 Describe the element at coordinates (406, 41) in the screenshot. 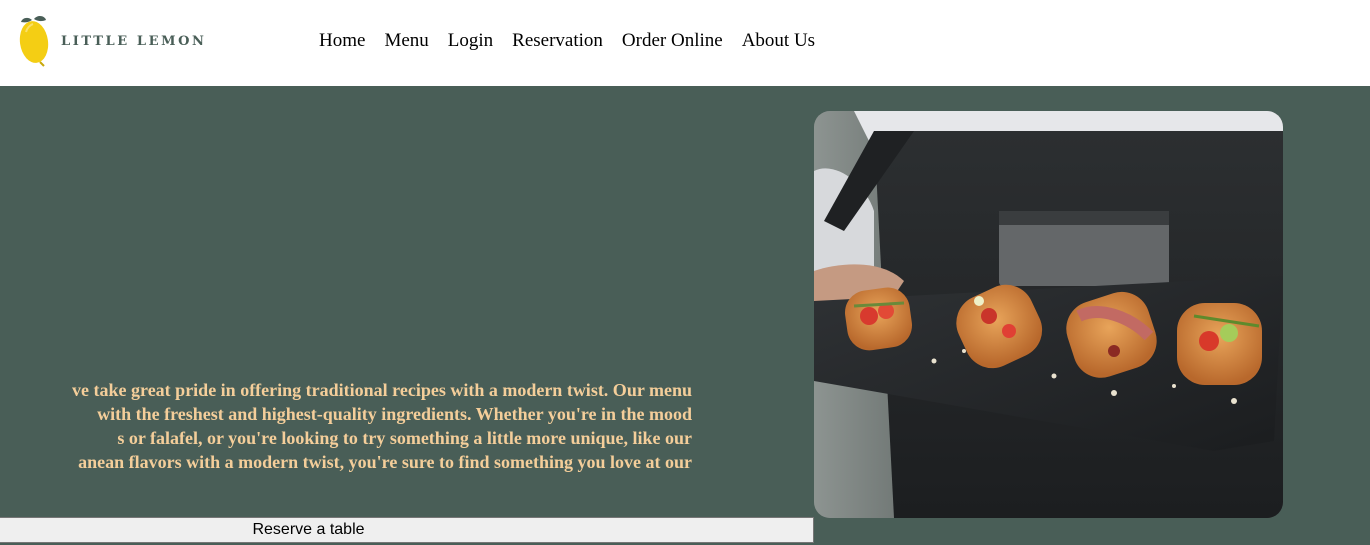

I see `nav-menu-link: Menu` at that location.